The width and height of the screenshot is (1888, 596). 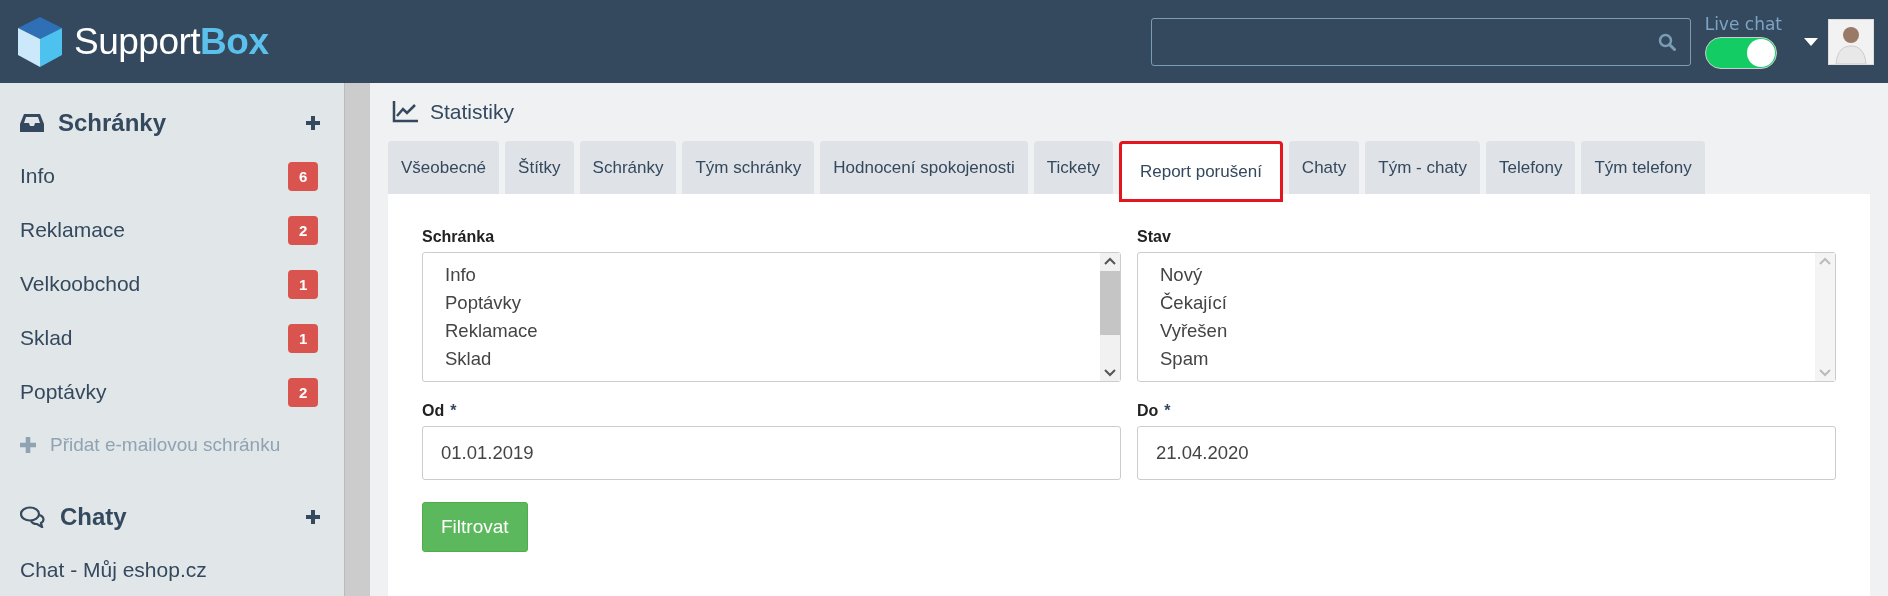 What do you see at coordinates (472, 112) in the screenshot?
I see `page-title: Statistiky` at bounding box center [472, 112].